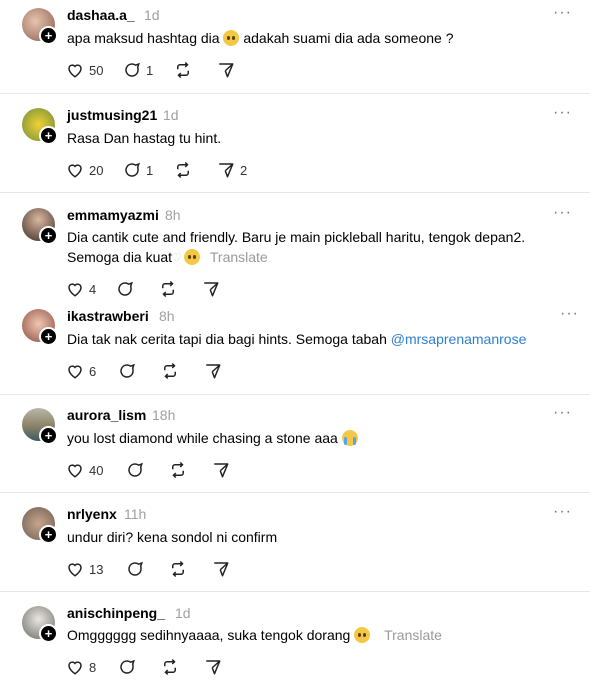 This screenshot has width=590, height=687. Describe the element at coordinates (172, 537) in the screenshot. I see `comment-text: undur diri? kena sondol ni confirm` at that location.